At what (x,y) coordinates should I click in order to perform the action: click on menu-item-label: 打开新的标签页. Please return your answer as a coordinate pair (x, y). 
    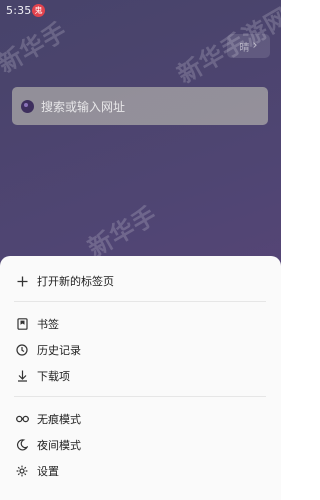
    Looking at the image, I should click on (75, 281).